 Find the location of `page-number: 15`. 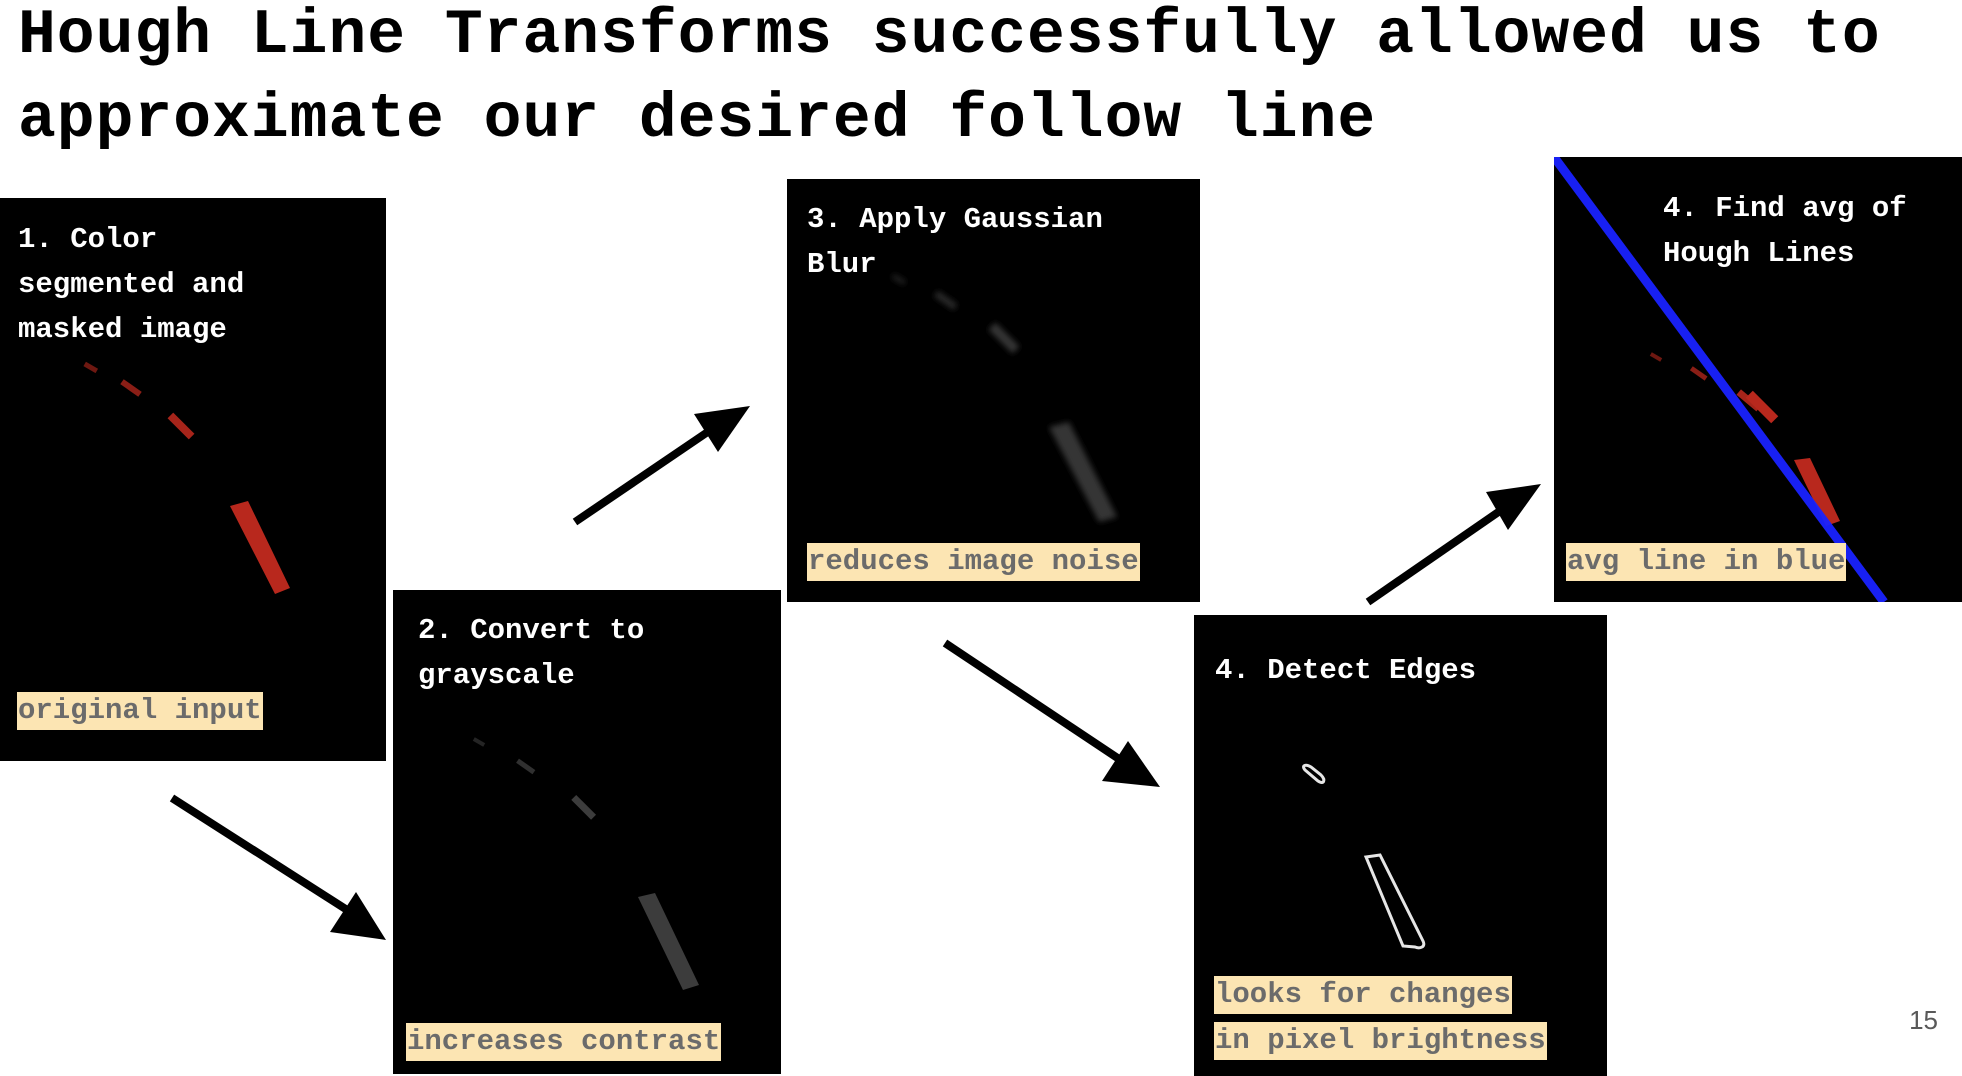

page-number: 15 is located at coordinates (1923, 1020).